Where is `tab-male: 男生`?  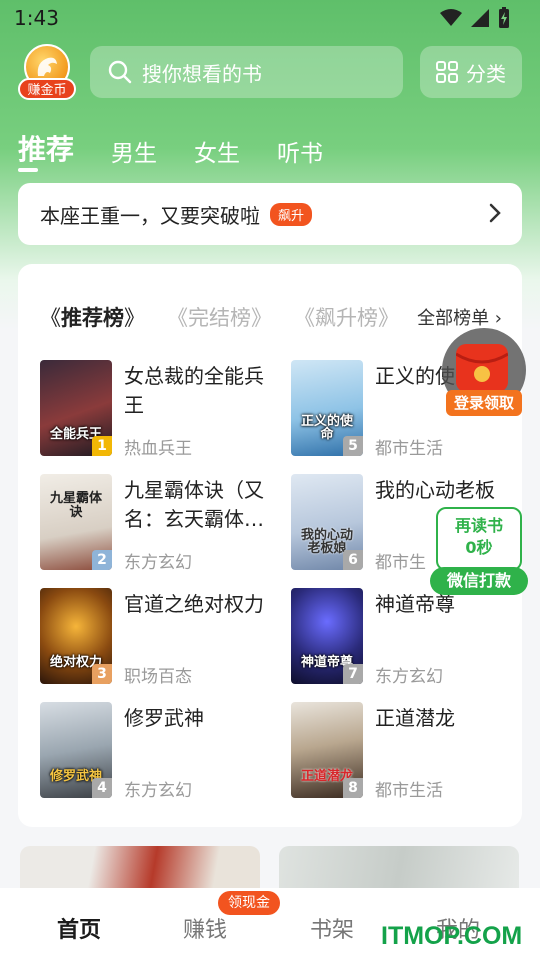
tab-male: 男生 is located at coordinates (134, 151).